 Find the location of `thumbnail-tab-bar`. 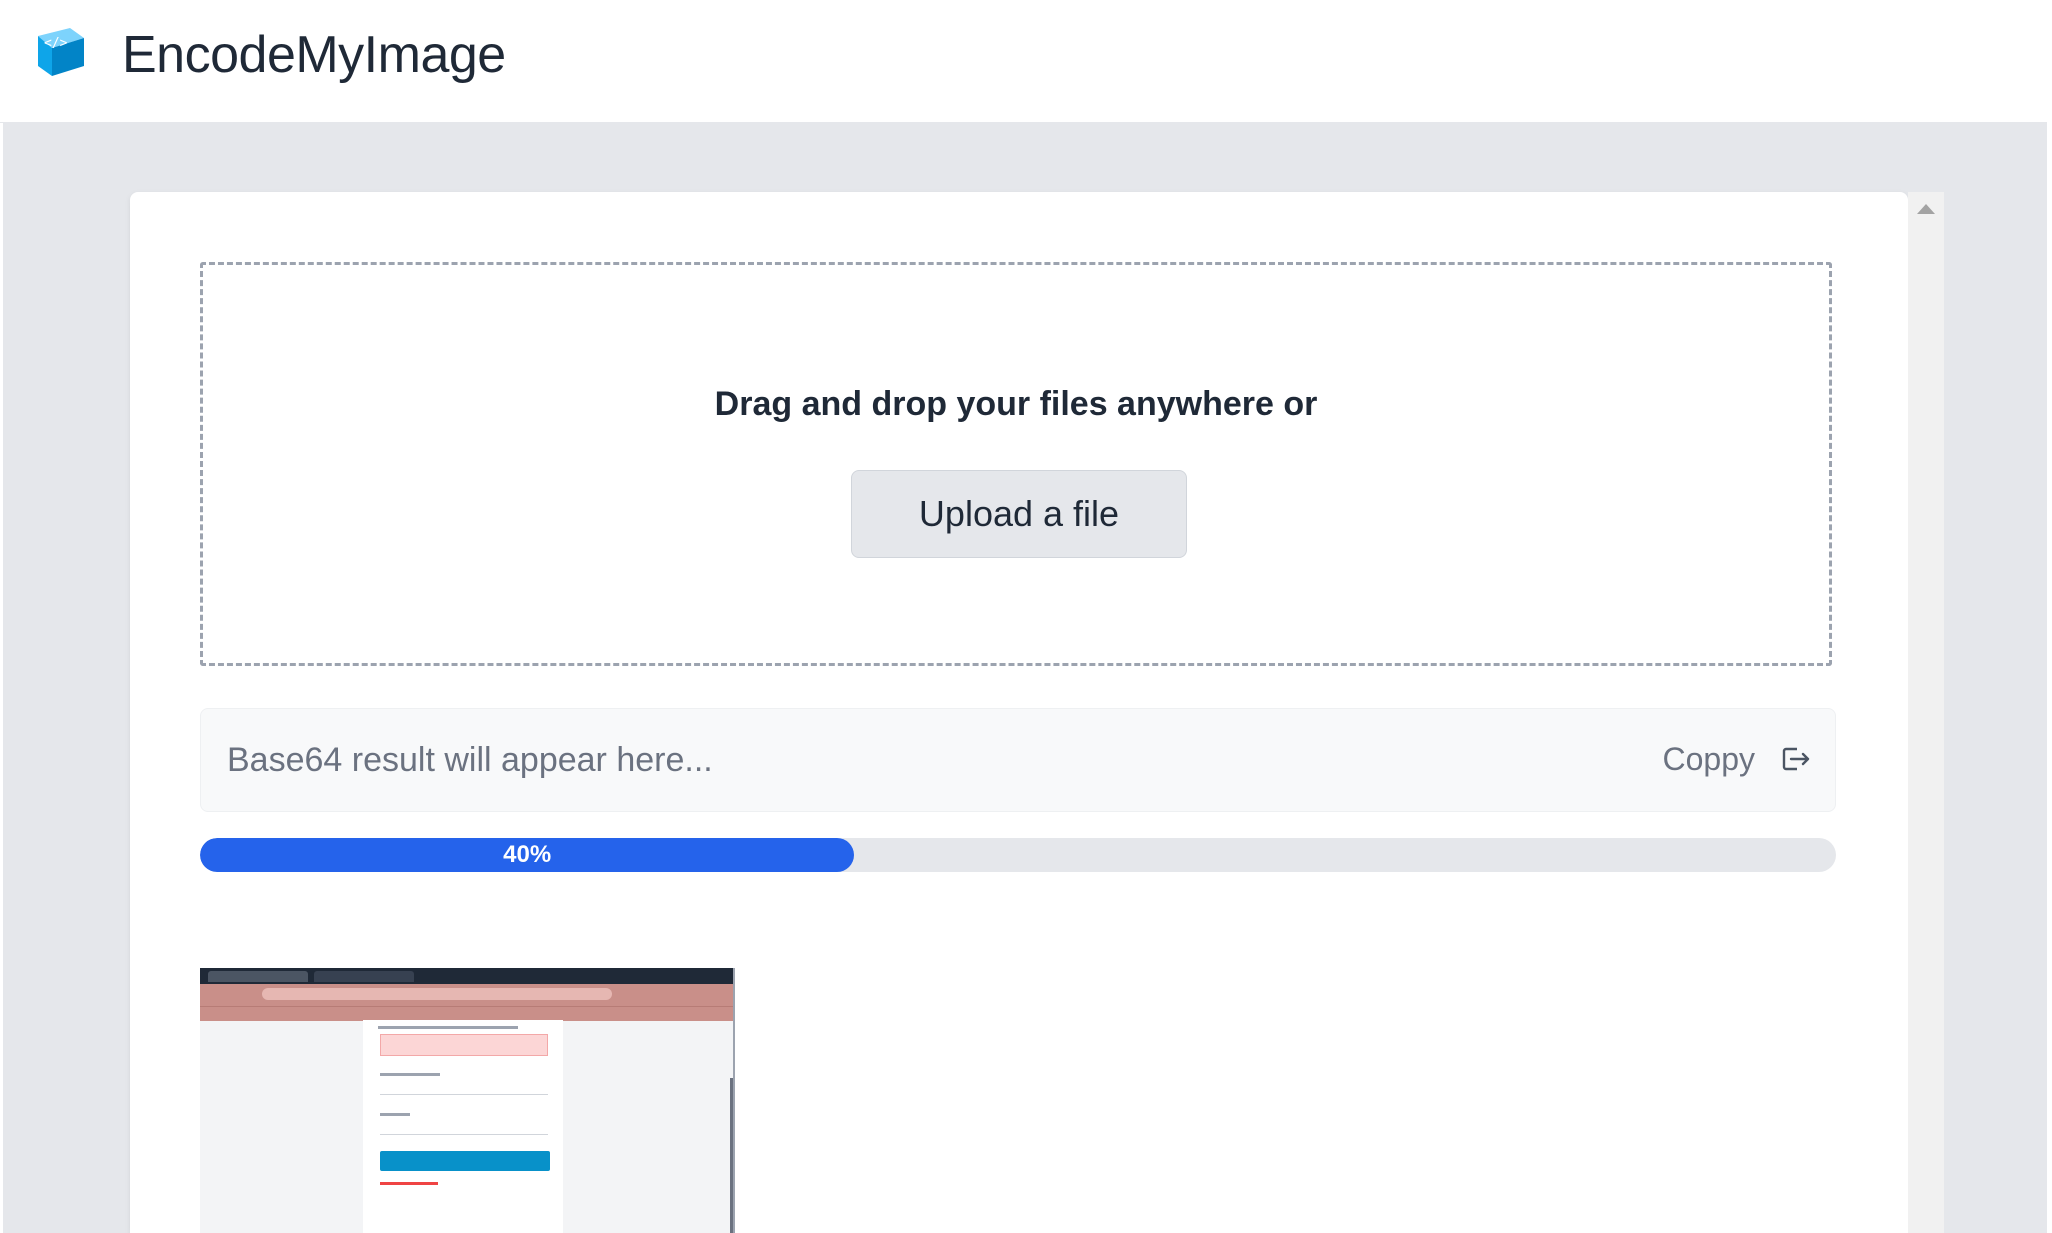

thumbnail-tab-bar is located at coordinates (466, 976).